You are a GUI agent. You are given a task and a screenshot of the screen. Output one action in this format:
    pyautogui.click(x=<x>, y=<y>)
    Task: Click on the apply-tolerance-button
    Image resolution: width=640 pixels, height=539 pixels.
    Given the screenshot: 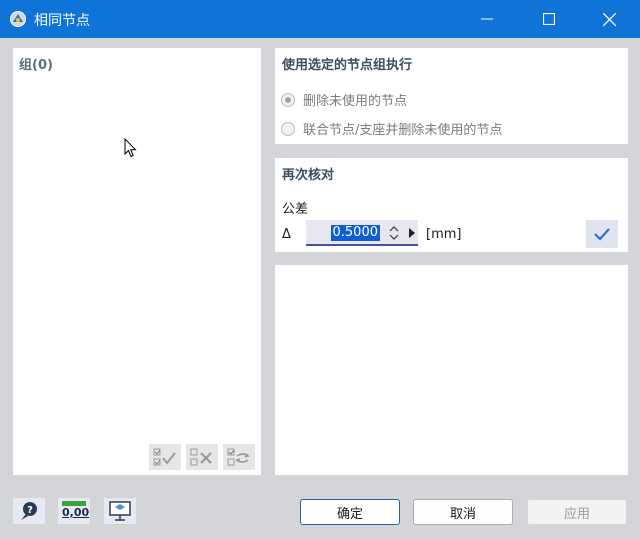 What is the action you would take?
    pyautogui.click(x=602, y=234)
    